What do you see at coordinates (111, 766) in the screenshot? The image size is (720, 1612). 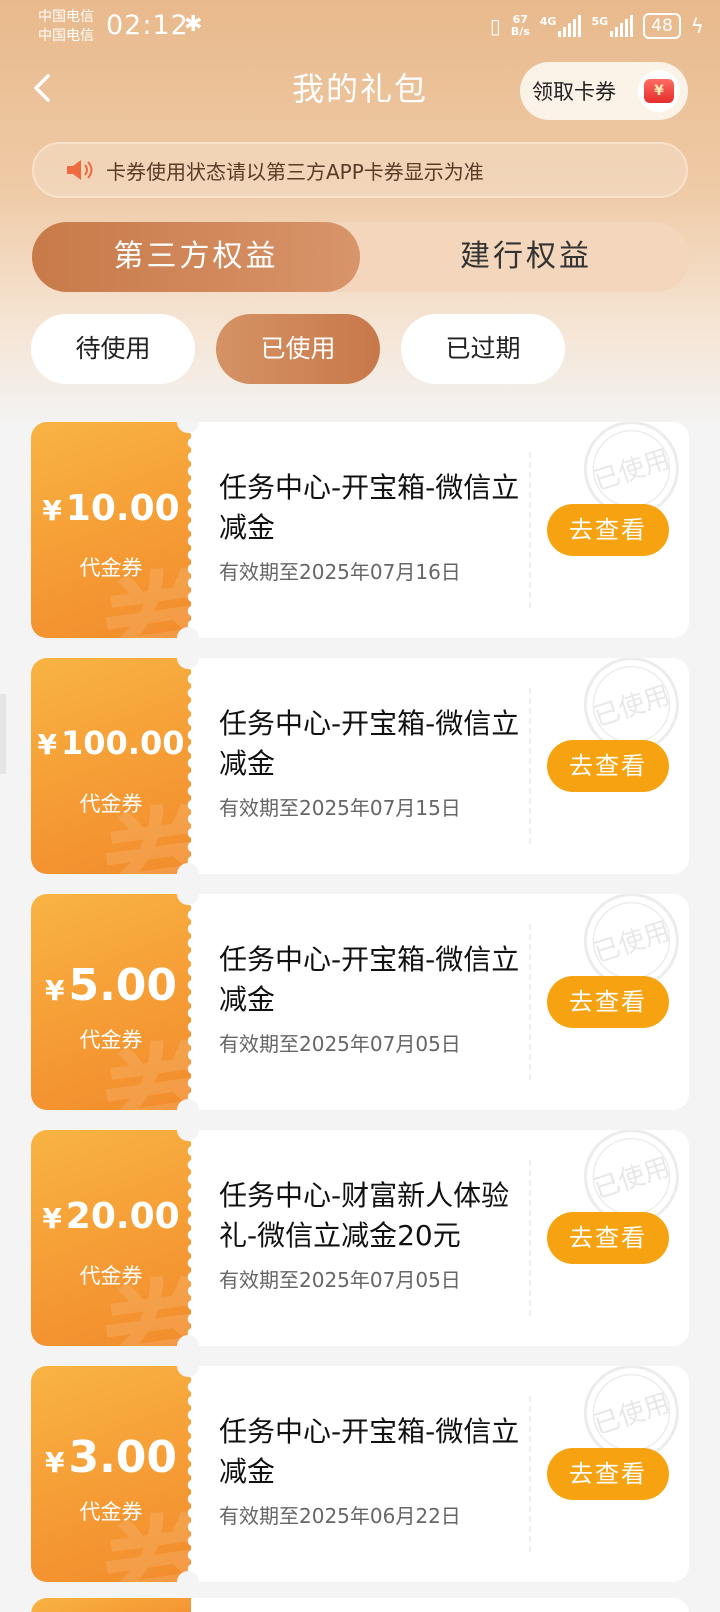 I see `coupon-stub: 券 ¥100.00 代金券` at bounding box center [111, 766].